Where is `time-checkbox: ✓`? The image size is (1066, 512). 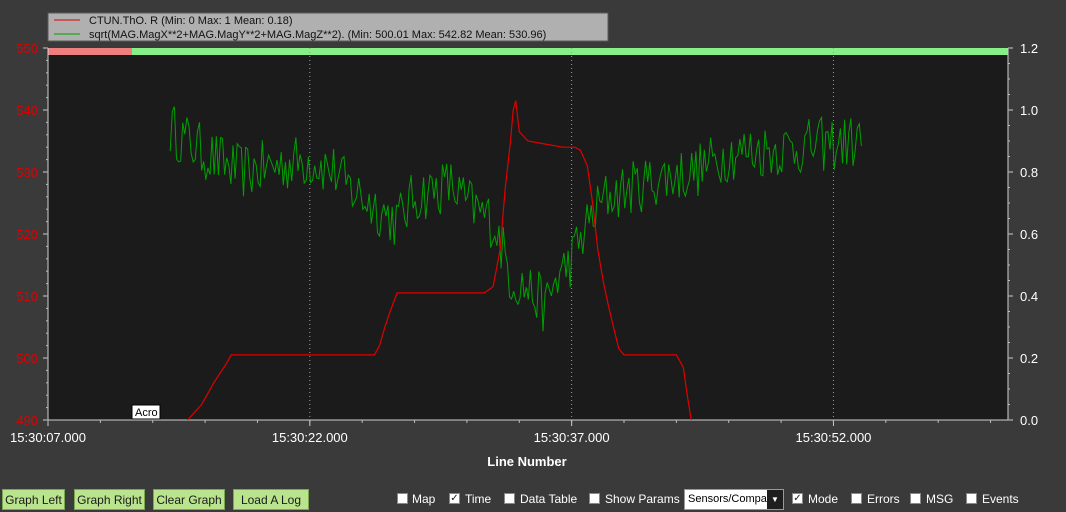
time-checkbox: ✓ is located at coordinates (454, 498).